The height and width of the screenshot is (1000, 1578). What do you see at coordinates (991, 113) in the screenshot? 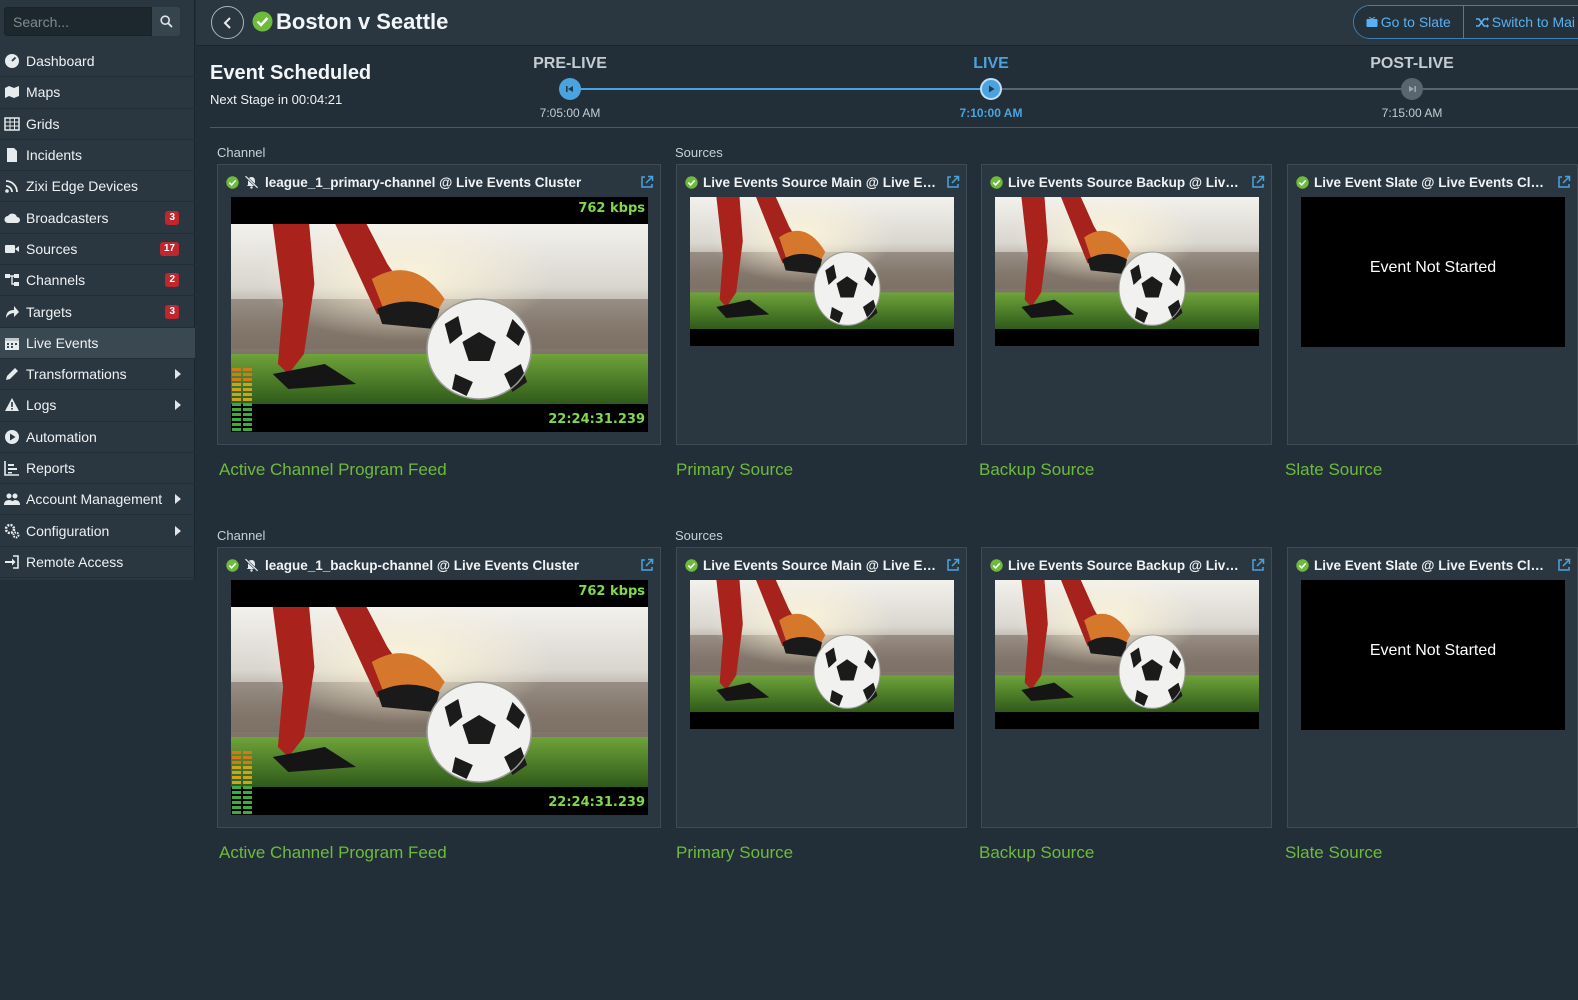
I see `timeline-step-time-live: 7:10:00 AM` at bounding box center [991, 113].